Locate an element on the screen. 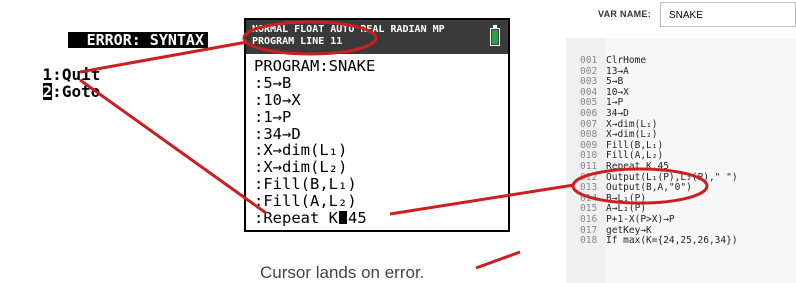 Image resolution: width=796 pixels, height=283 pixels. arrow-goto-to-cursor is located at coordinates (173, 146).